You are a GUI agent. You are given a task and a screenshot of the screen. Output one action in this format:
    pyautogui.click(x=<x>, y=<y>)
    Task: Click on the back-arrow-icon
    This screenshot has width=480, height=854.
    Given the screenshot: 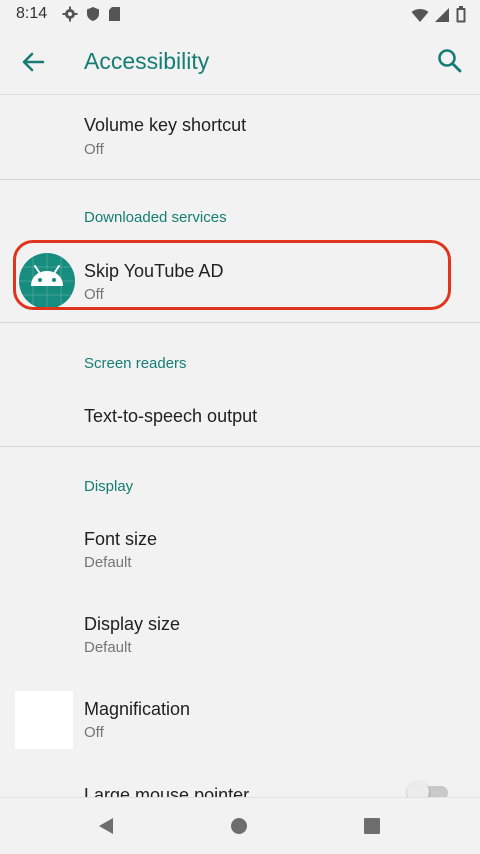 What is the action you would take?
    pyautogui.click(x=33, y=62)
    